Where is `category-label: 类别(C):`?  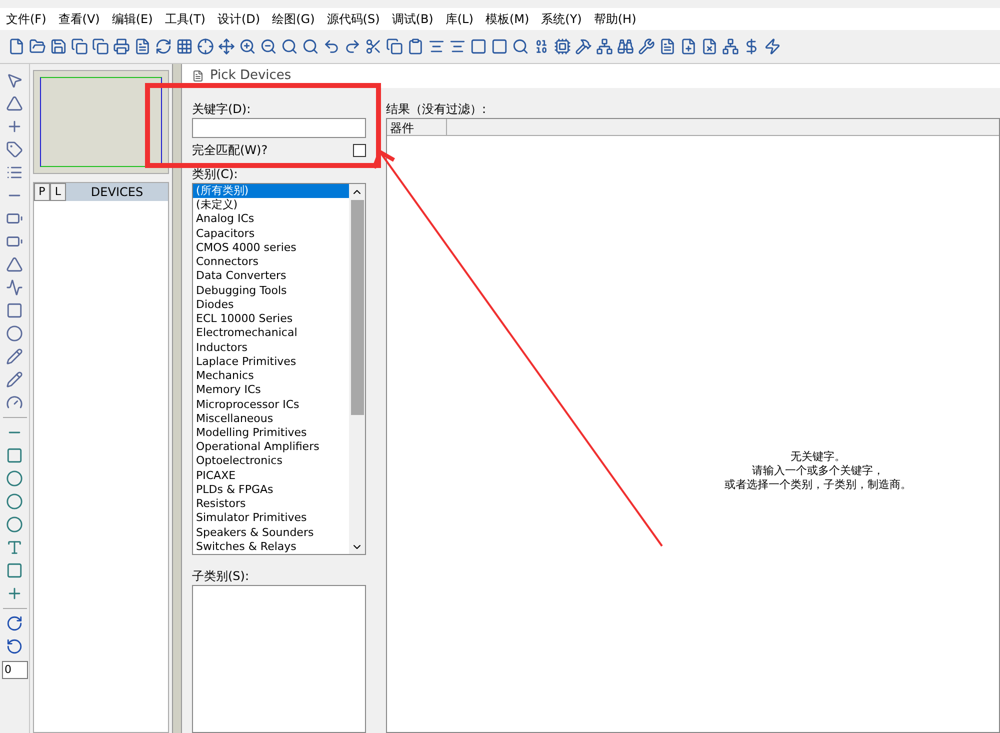
category-label: 类别(C): is located at coordinates (215, 174).